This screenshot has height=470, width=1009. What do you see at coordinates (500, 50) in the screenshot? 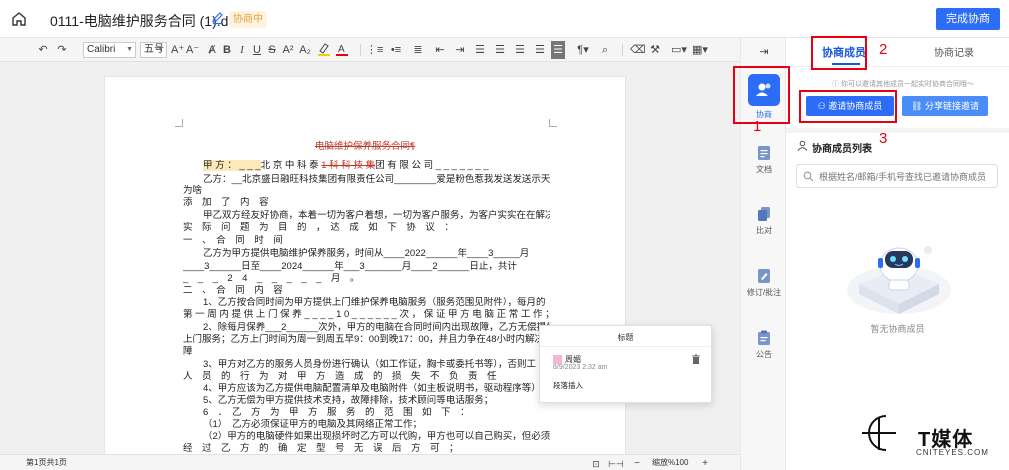
I see `align-center-icon: ☰` at bounding box center [500, 50].